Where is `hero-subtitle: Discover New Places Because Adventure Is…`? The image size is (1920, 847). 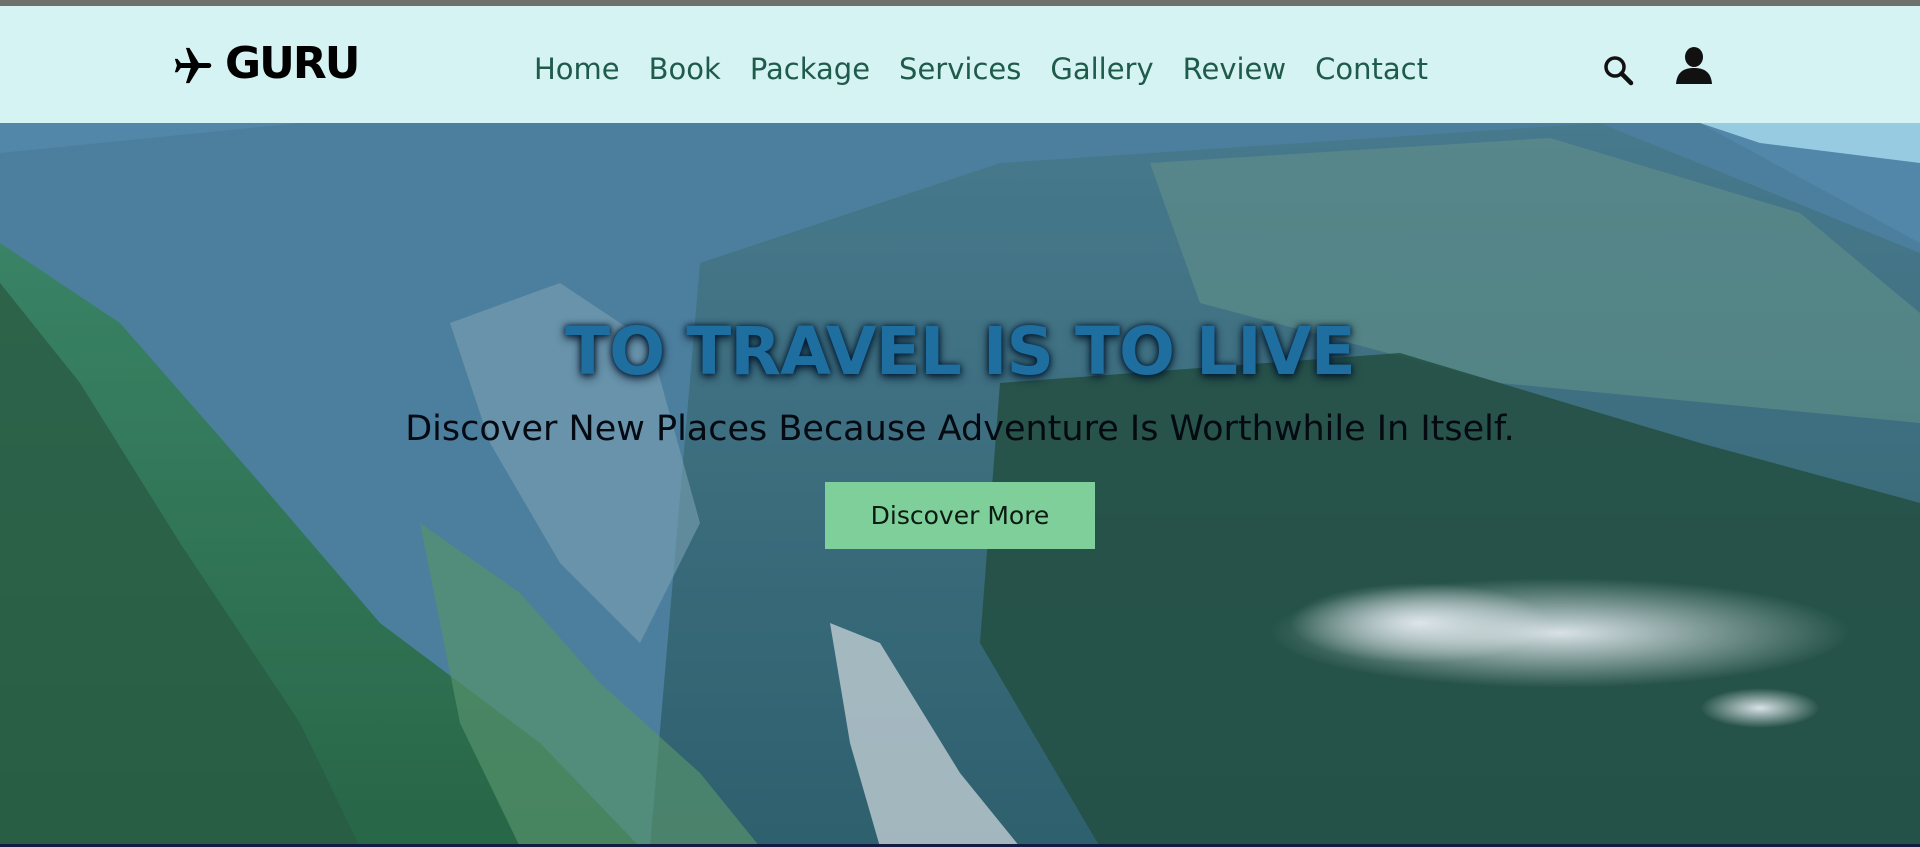 hero-subtitle: Discover New Places Because Adventure Is… is located at coordinates (960, 429).